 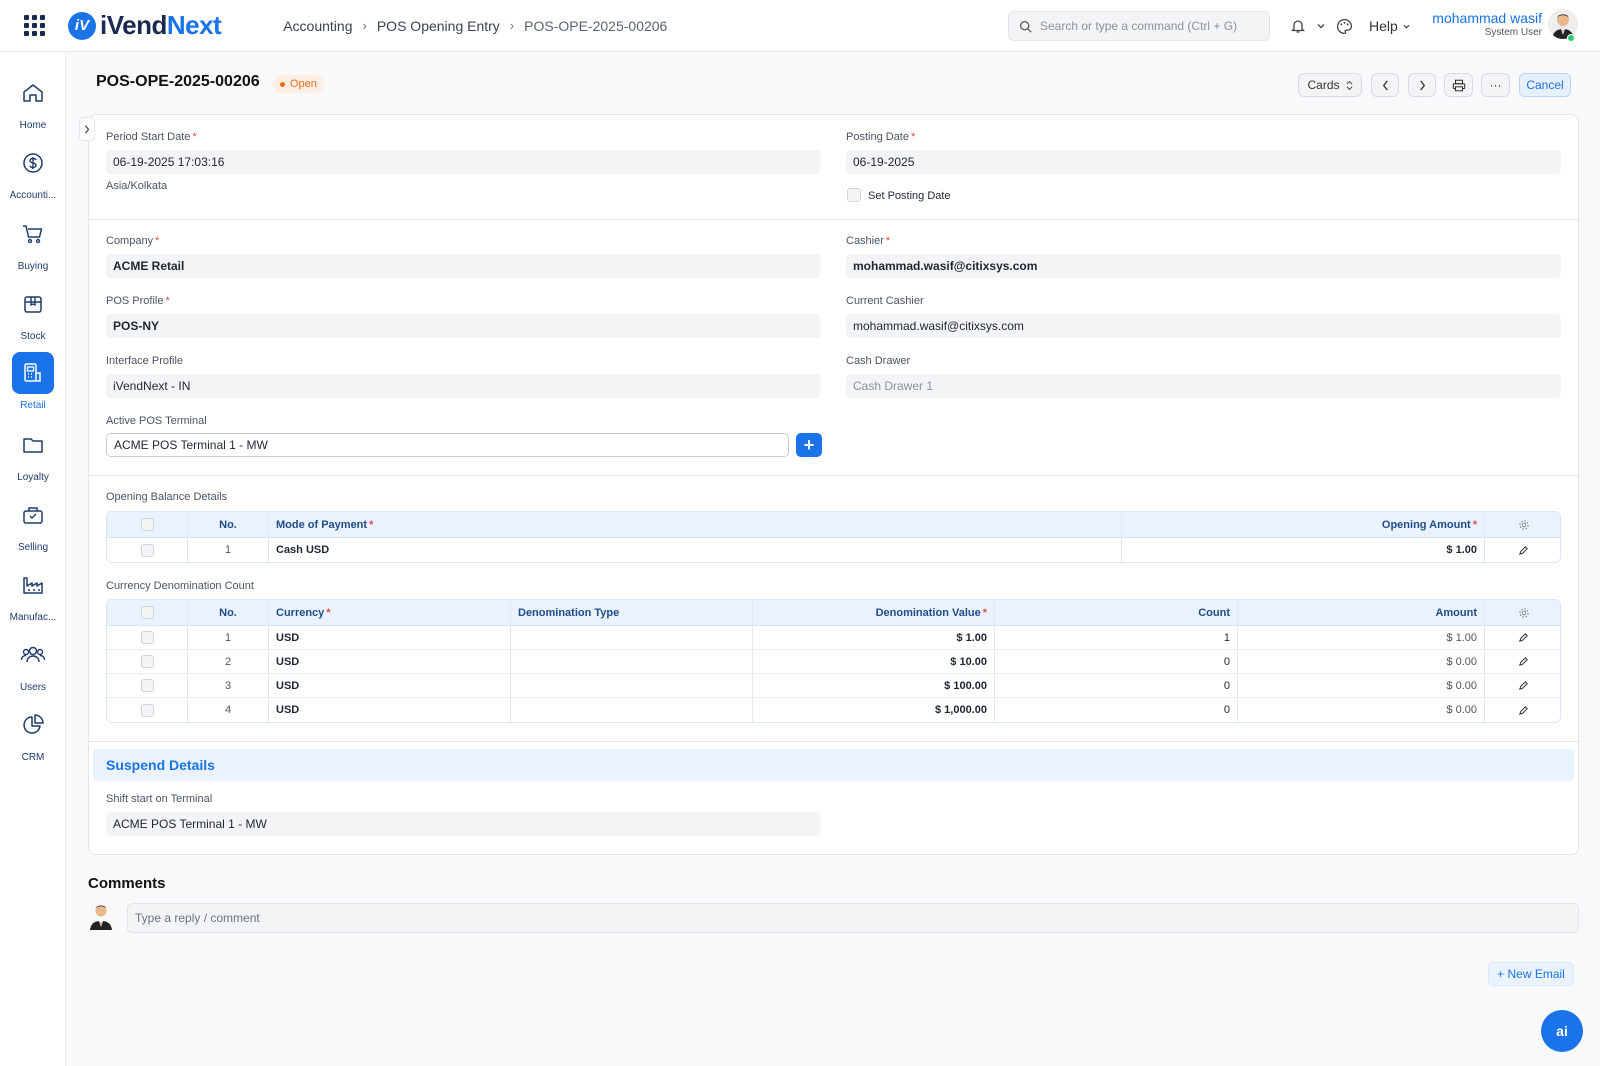 I want to click on app-grid-icon, so click(x=35, y=25).